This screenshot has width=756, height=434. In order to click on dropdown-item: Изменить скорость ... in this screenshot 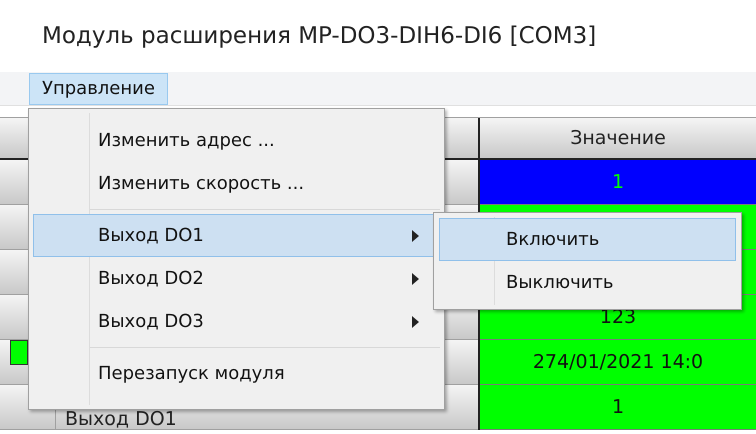, I will do `click(236, 183)`.